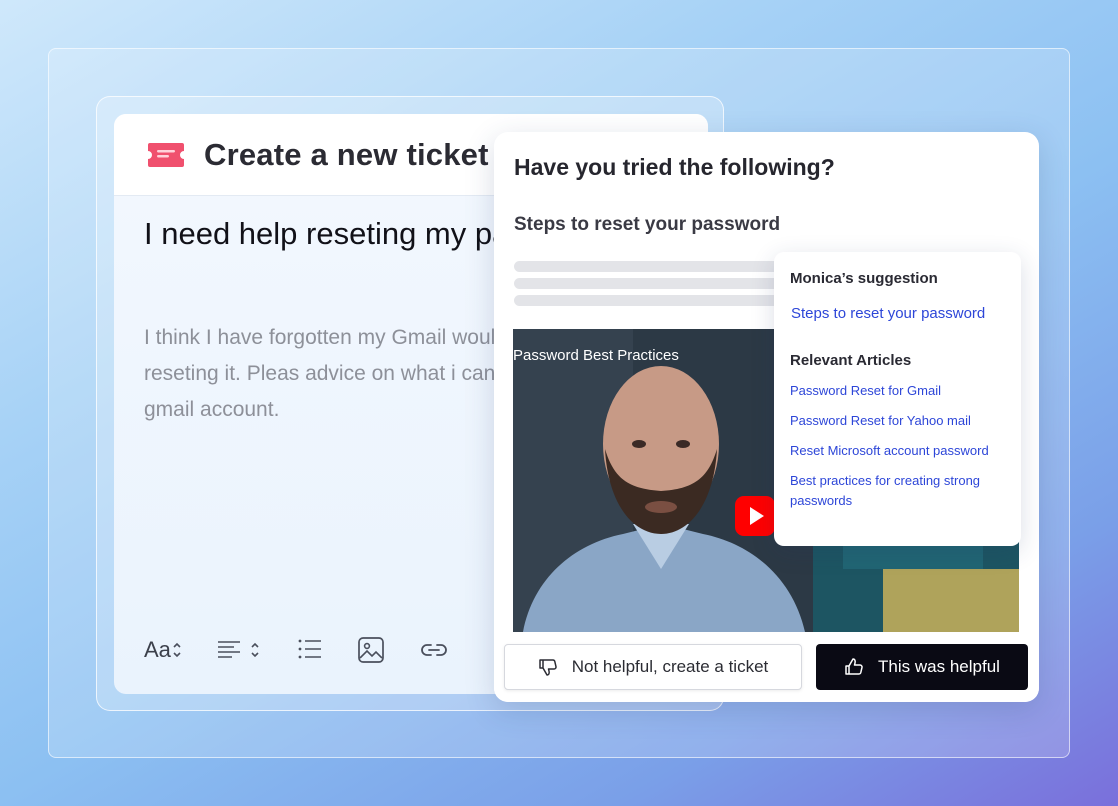  What do you see at coordinates (854, 666) in the screenshot?
I see `thumbs-up-icon` at bounding box center [854, 666].